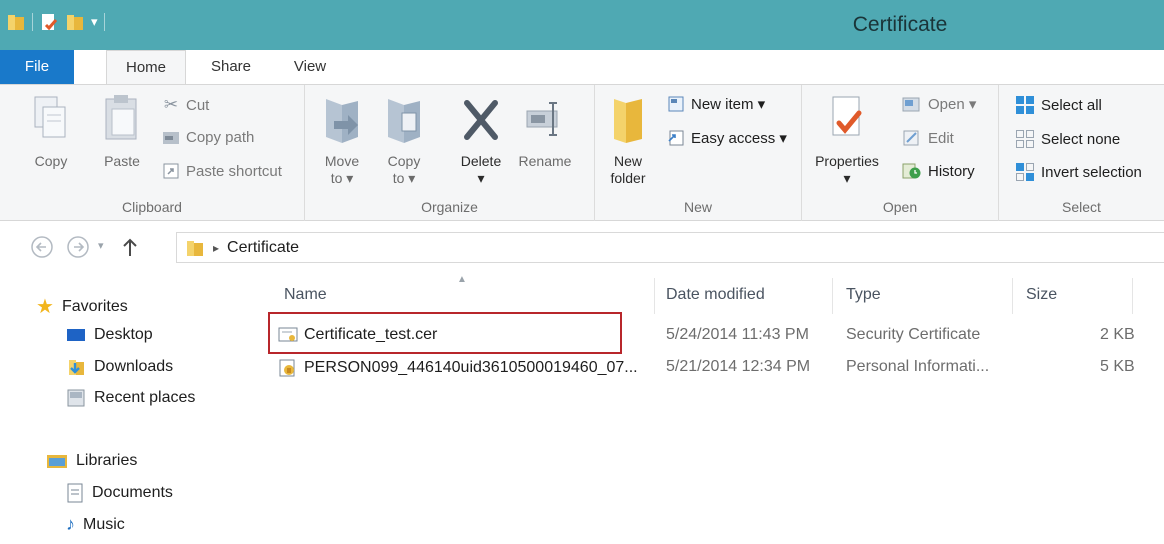  Describe the element at coordinates (716, 104) in the screenshot. I see `new-item-button: New item ▾` at that location.